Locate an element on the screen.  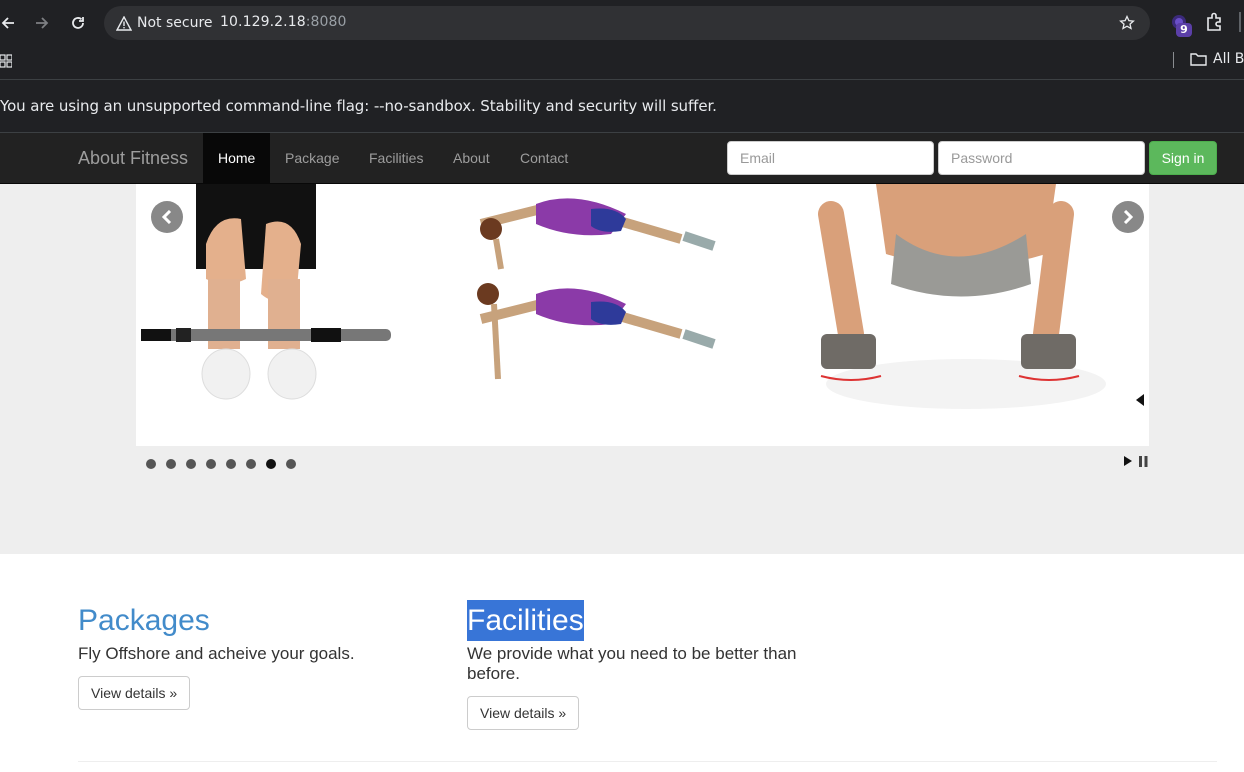
forward-icon is located at coordinates (42, 23).